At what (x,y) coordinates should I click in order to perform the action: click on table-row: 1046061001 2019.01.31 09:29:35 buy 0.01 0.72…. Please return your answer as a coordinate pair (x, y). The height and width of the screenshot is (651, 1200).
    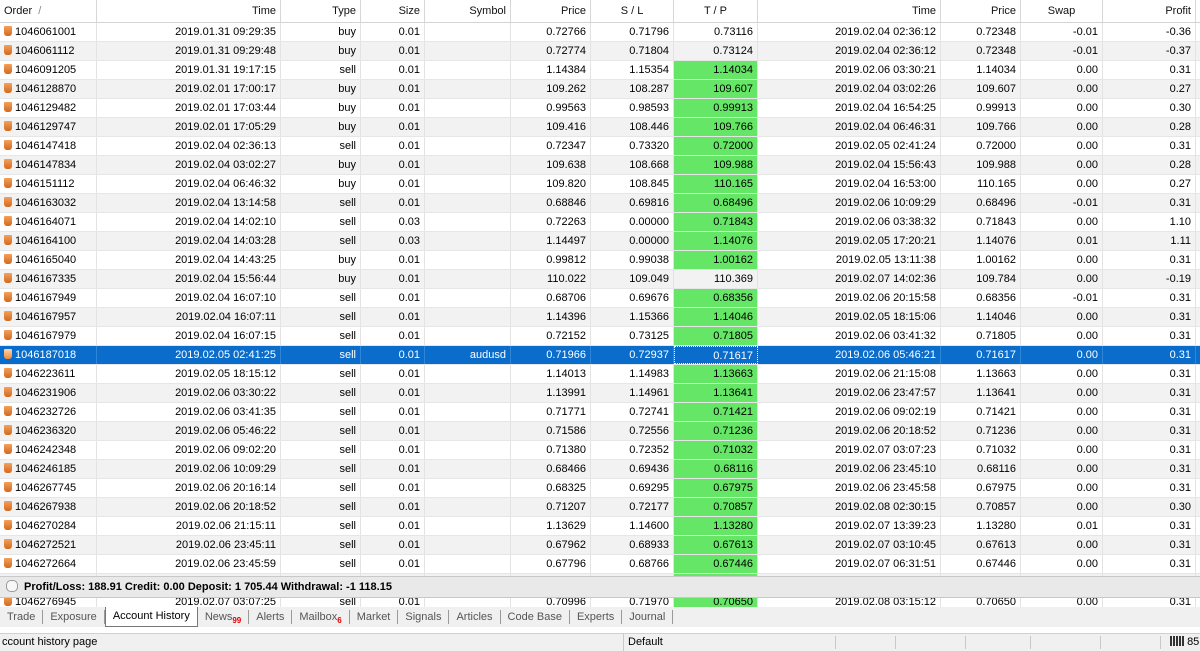
    Looking at the image, I should click on (600, 32).